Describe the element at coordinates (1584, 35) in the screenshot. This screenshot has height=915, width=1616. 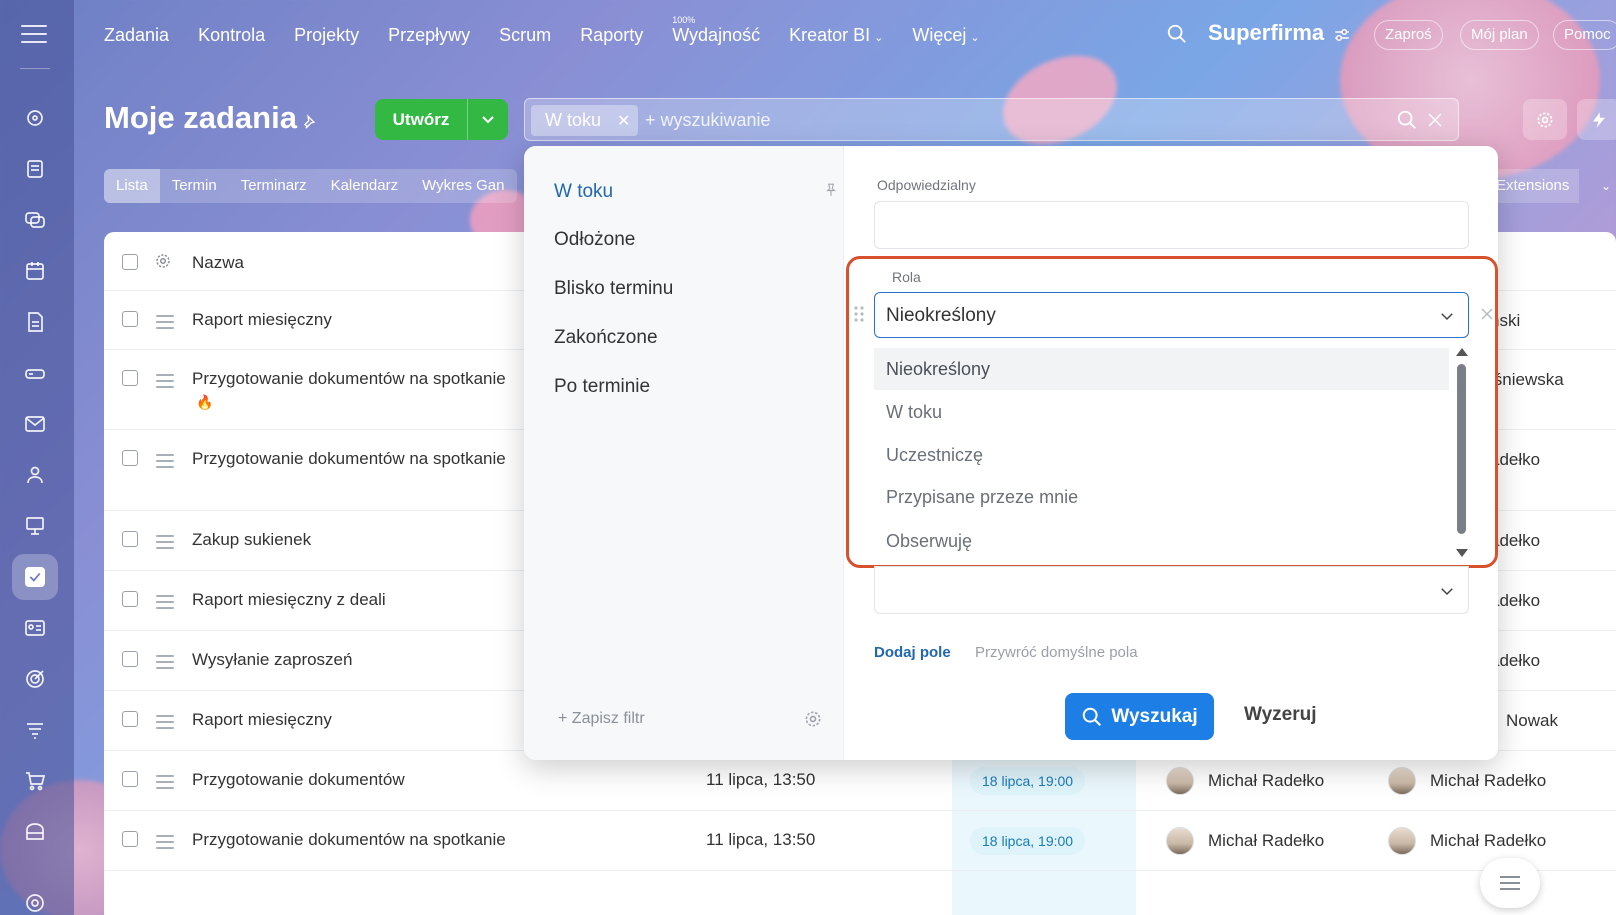
I see `help-button: Pomoc` at that location.